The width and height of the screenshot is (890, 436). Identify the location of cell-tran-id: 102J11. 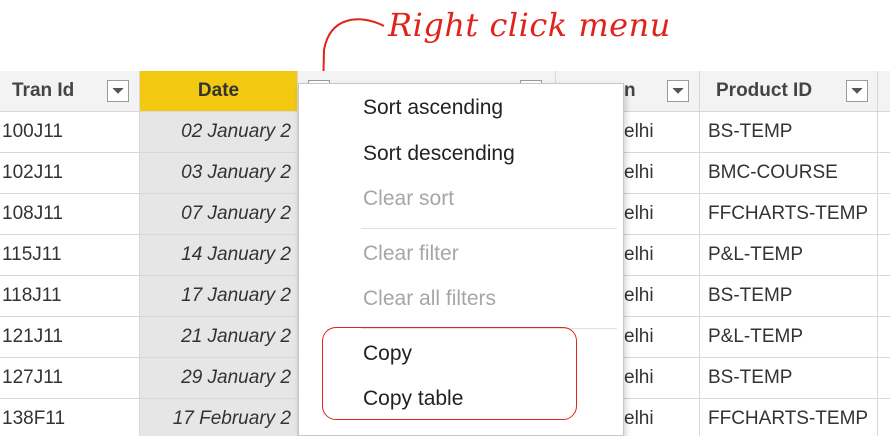
(70, 173).